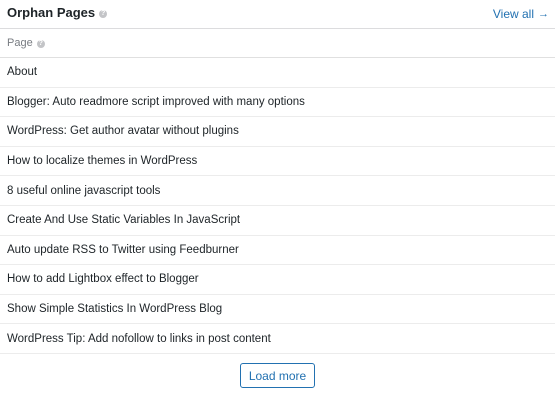 The image size is (555, 395). I want to click on load-more-button: Load more, so click(277, 375).